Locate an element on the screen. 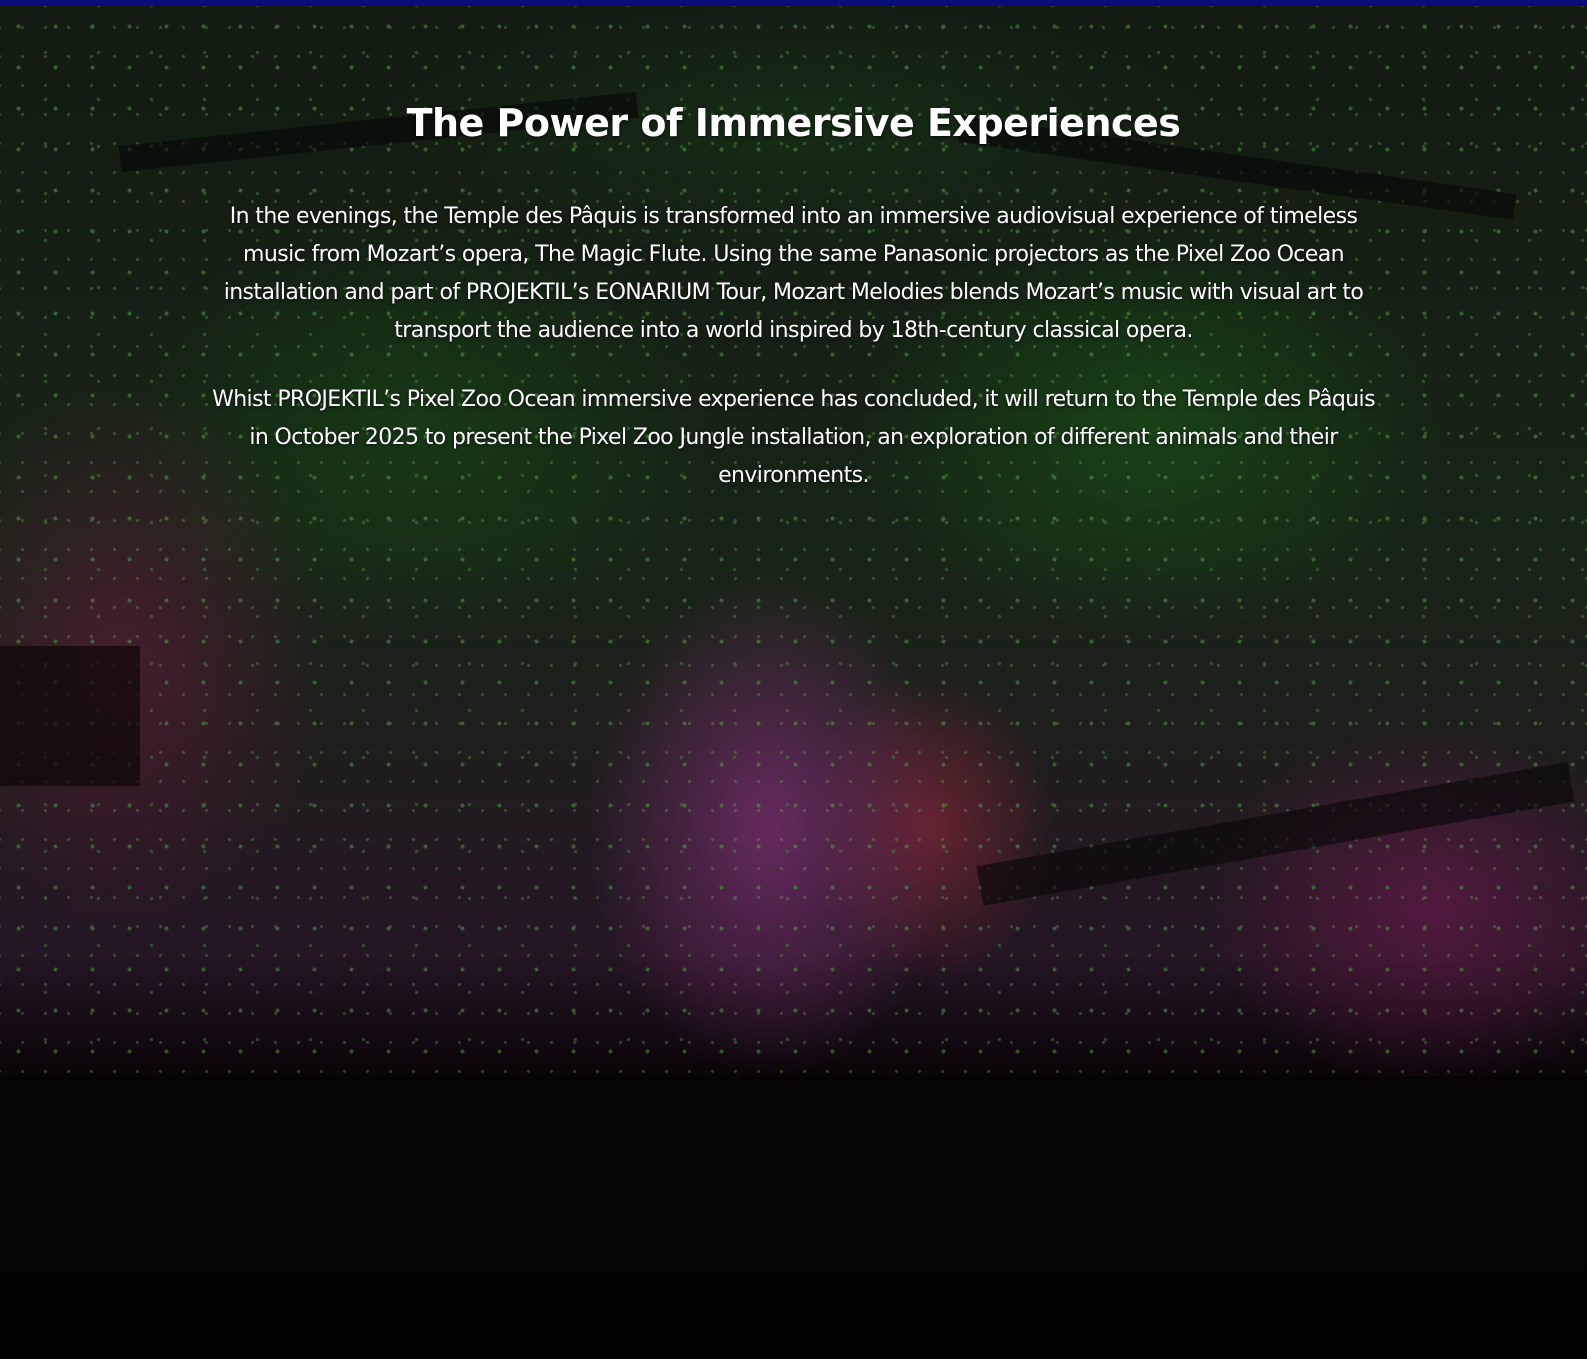 The height and width of the screenshot is (1359, 1587). top-accent-bar is located at coordinates (793, 3).